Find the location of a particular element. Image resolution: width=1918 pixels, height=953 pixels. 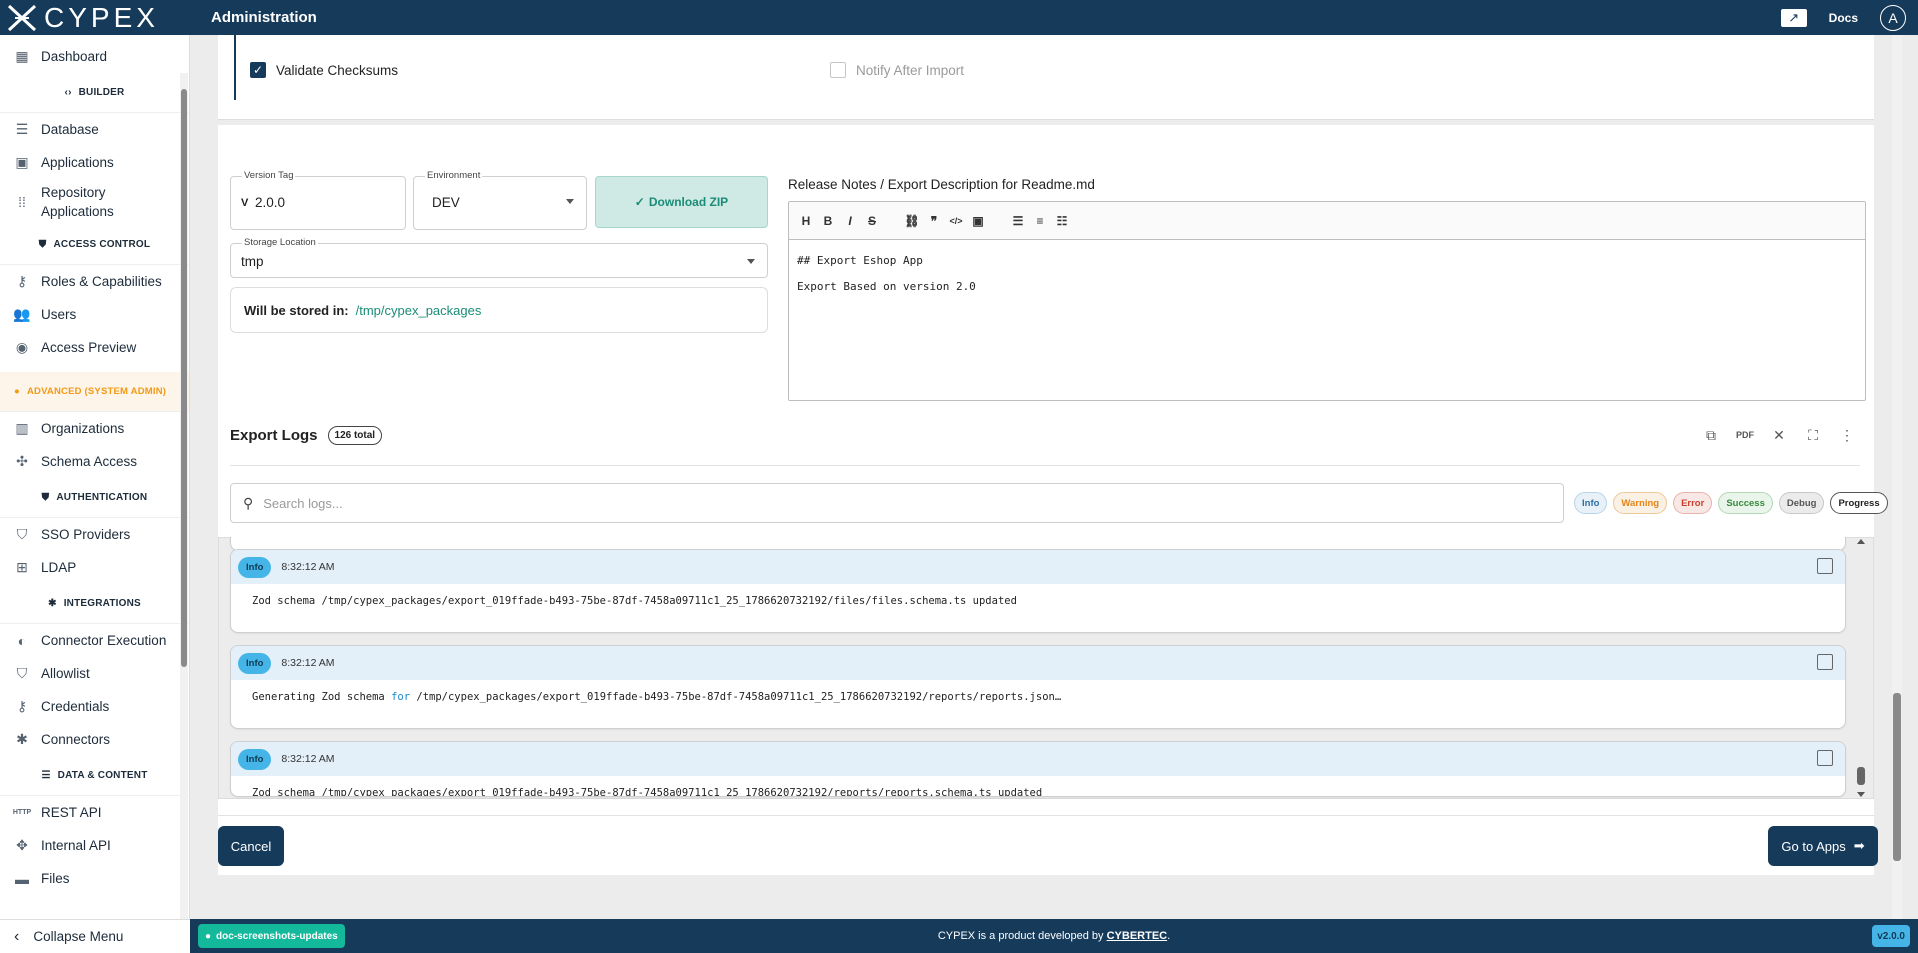

sidebar-item-internal-api: ✥ Internal API is located at coordinates (94, 845).